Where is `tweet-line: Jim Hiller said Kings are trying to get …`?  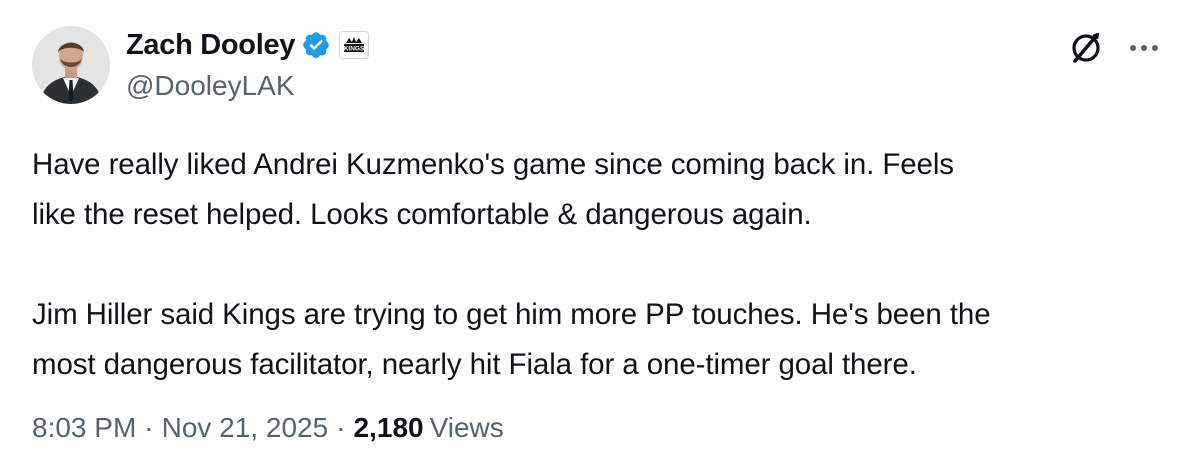
tweet-line: Jim Hiller said Kings are trying to get … is located at coordinates (511, 314).